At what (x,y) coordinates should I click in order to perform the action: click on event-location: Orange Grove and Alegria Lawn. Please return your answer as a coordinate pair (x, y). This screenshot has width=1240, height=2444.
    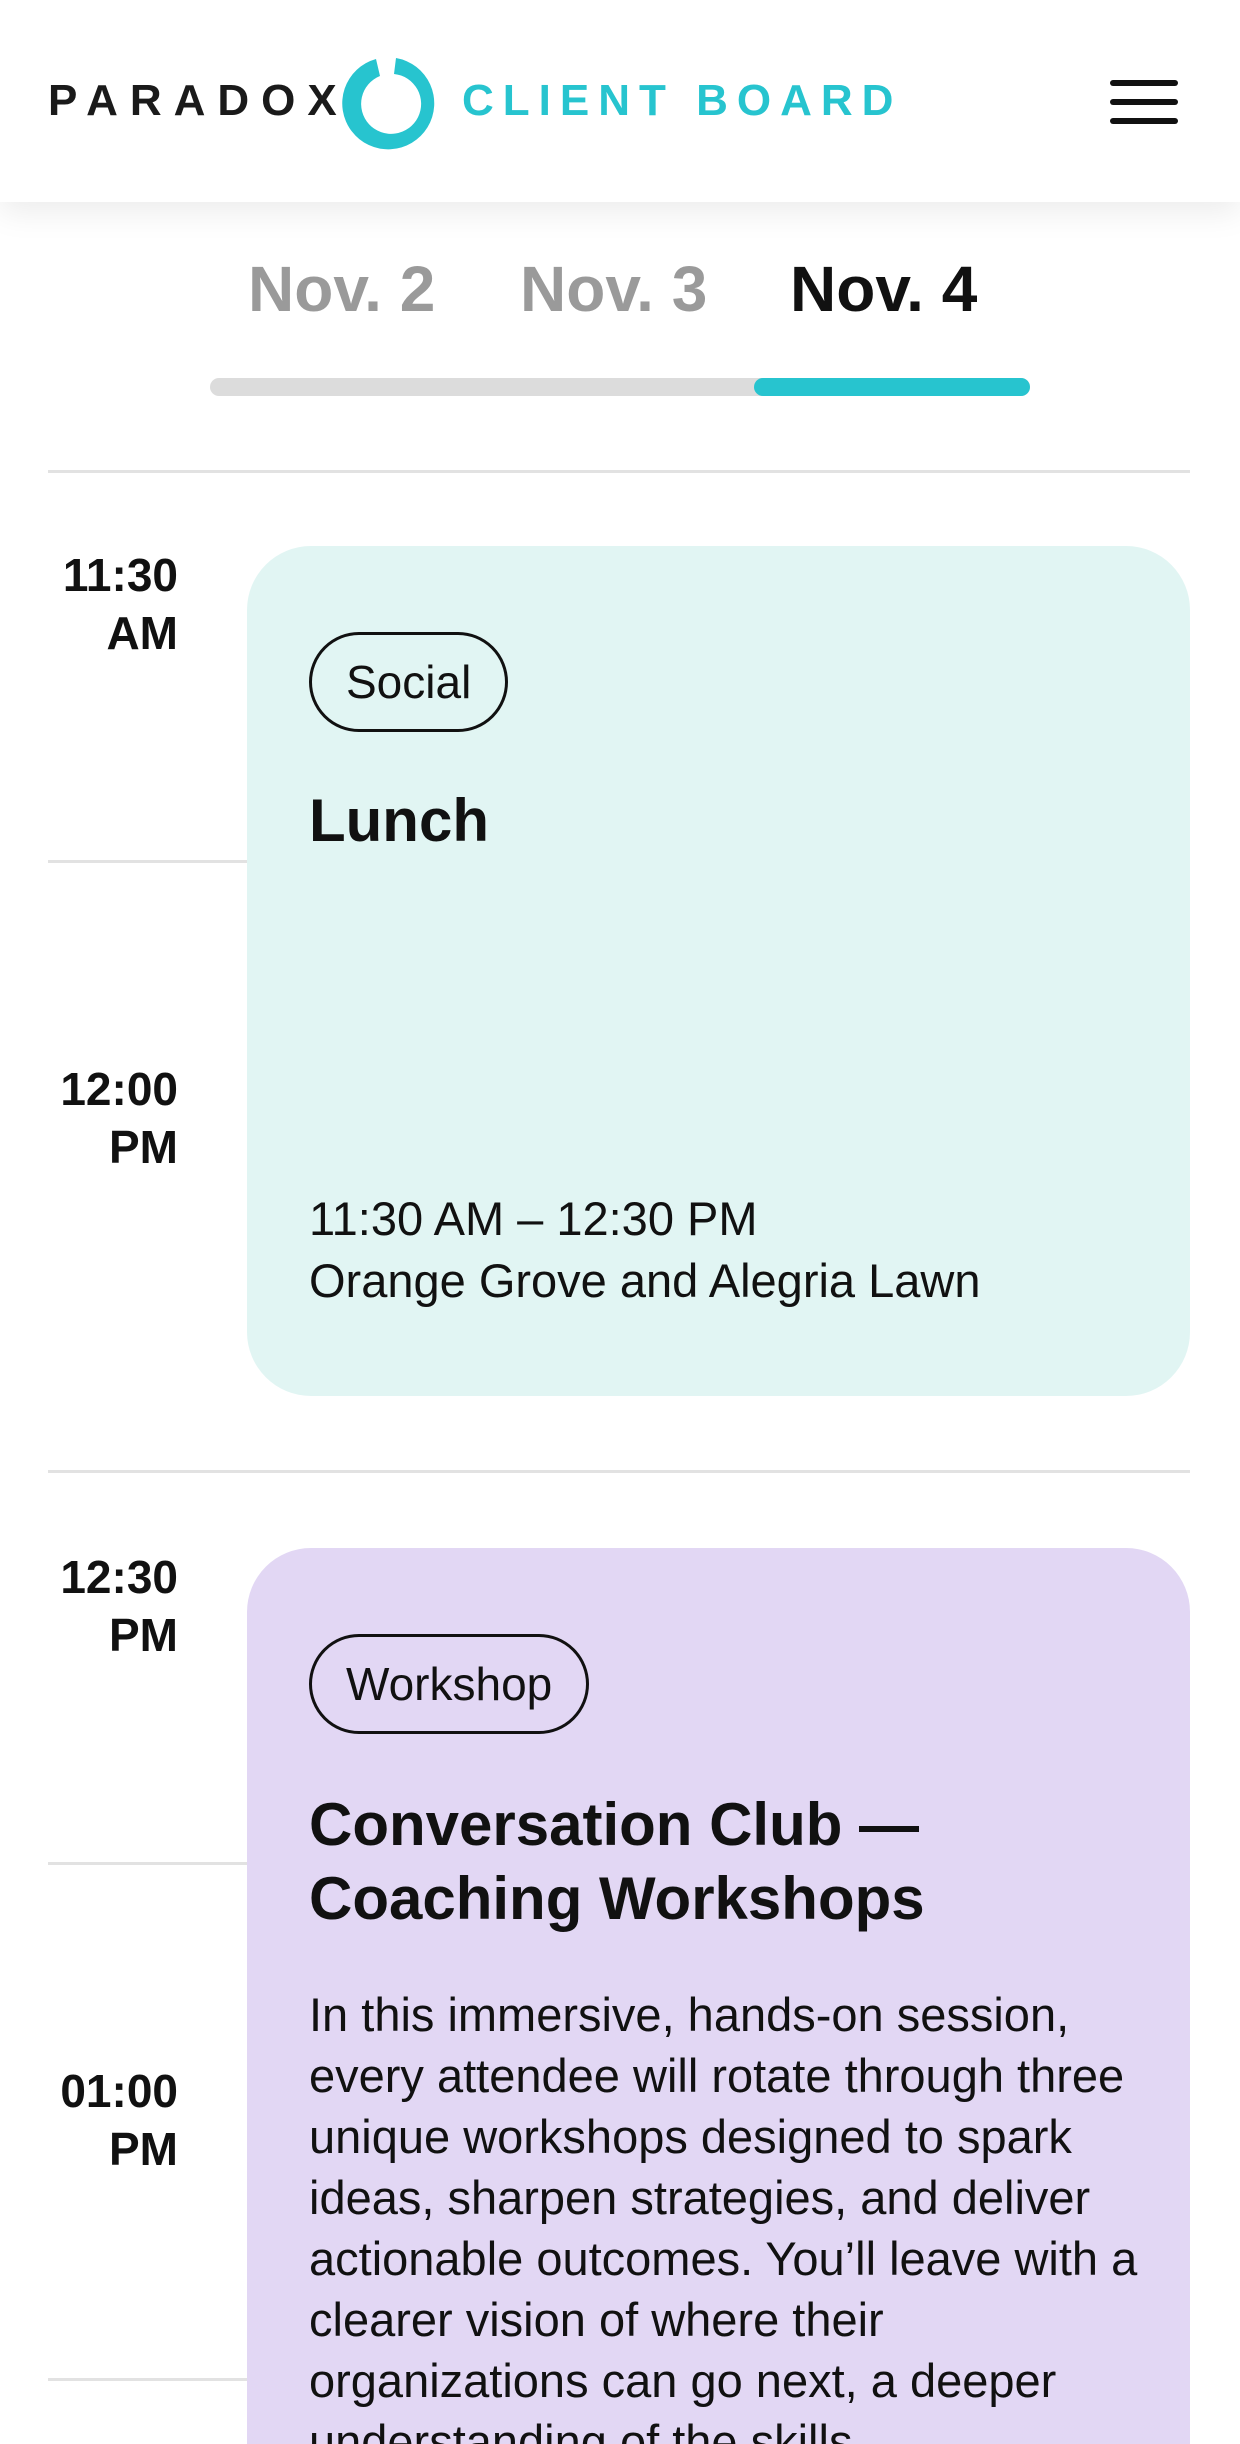
    Looking at the image, I should click on (645, 1280).